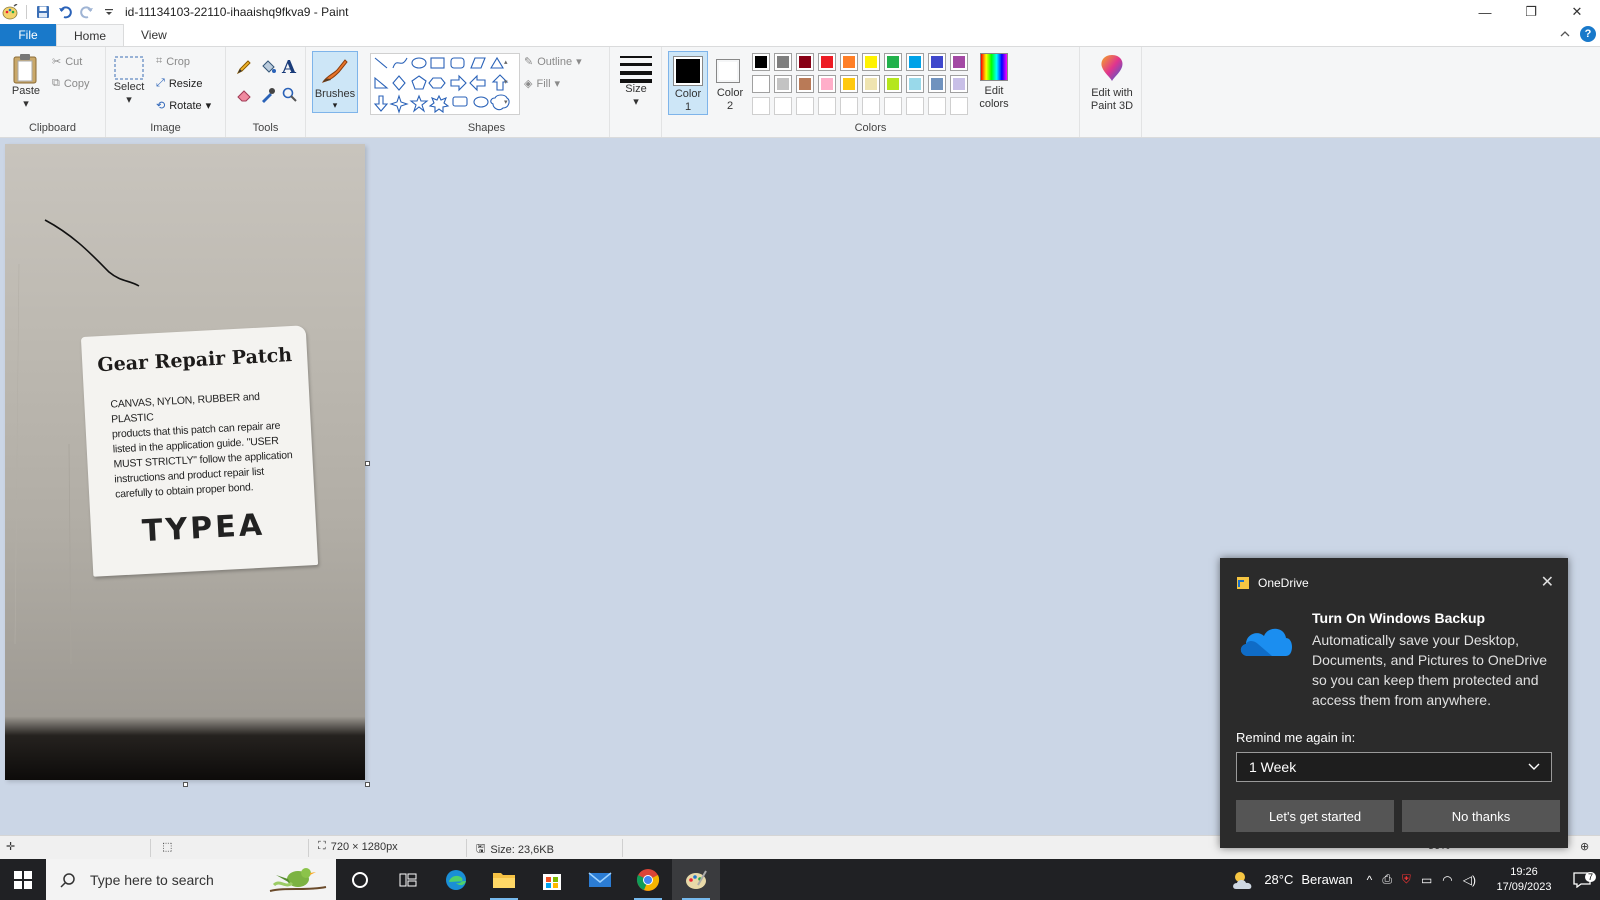  What do you see at coordinates (636, 81) in the screenshot?
I see `size-button: Size ▾` at bounding box center [636, 81].